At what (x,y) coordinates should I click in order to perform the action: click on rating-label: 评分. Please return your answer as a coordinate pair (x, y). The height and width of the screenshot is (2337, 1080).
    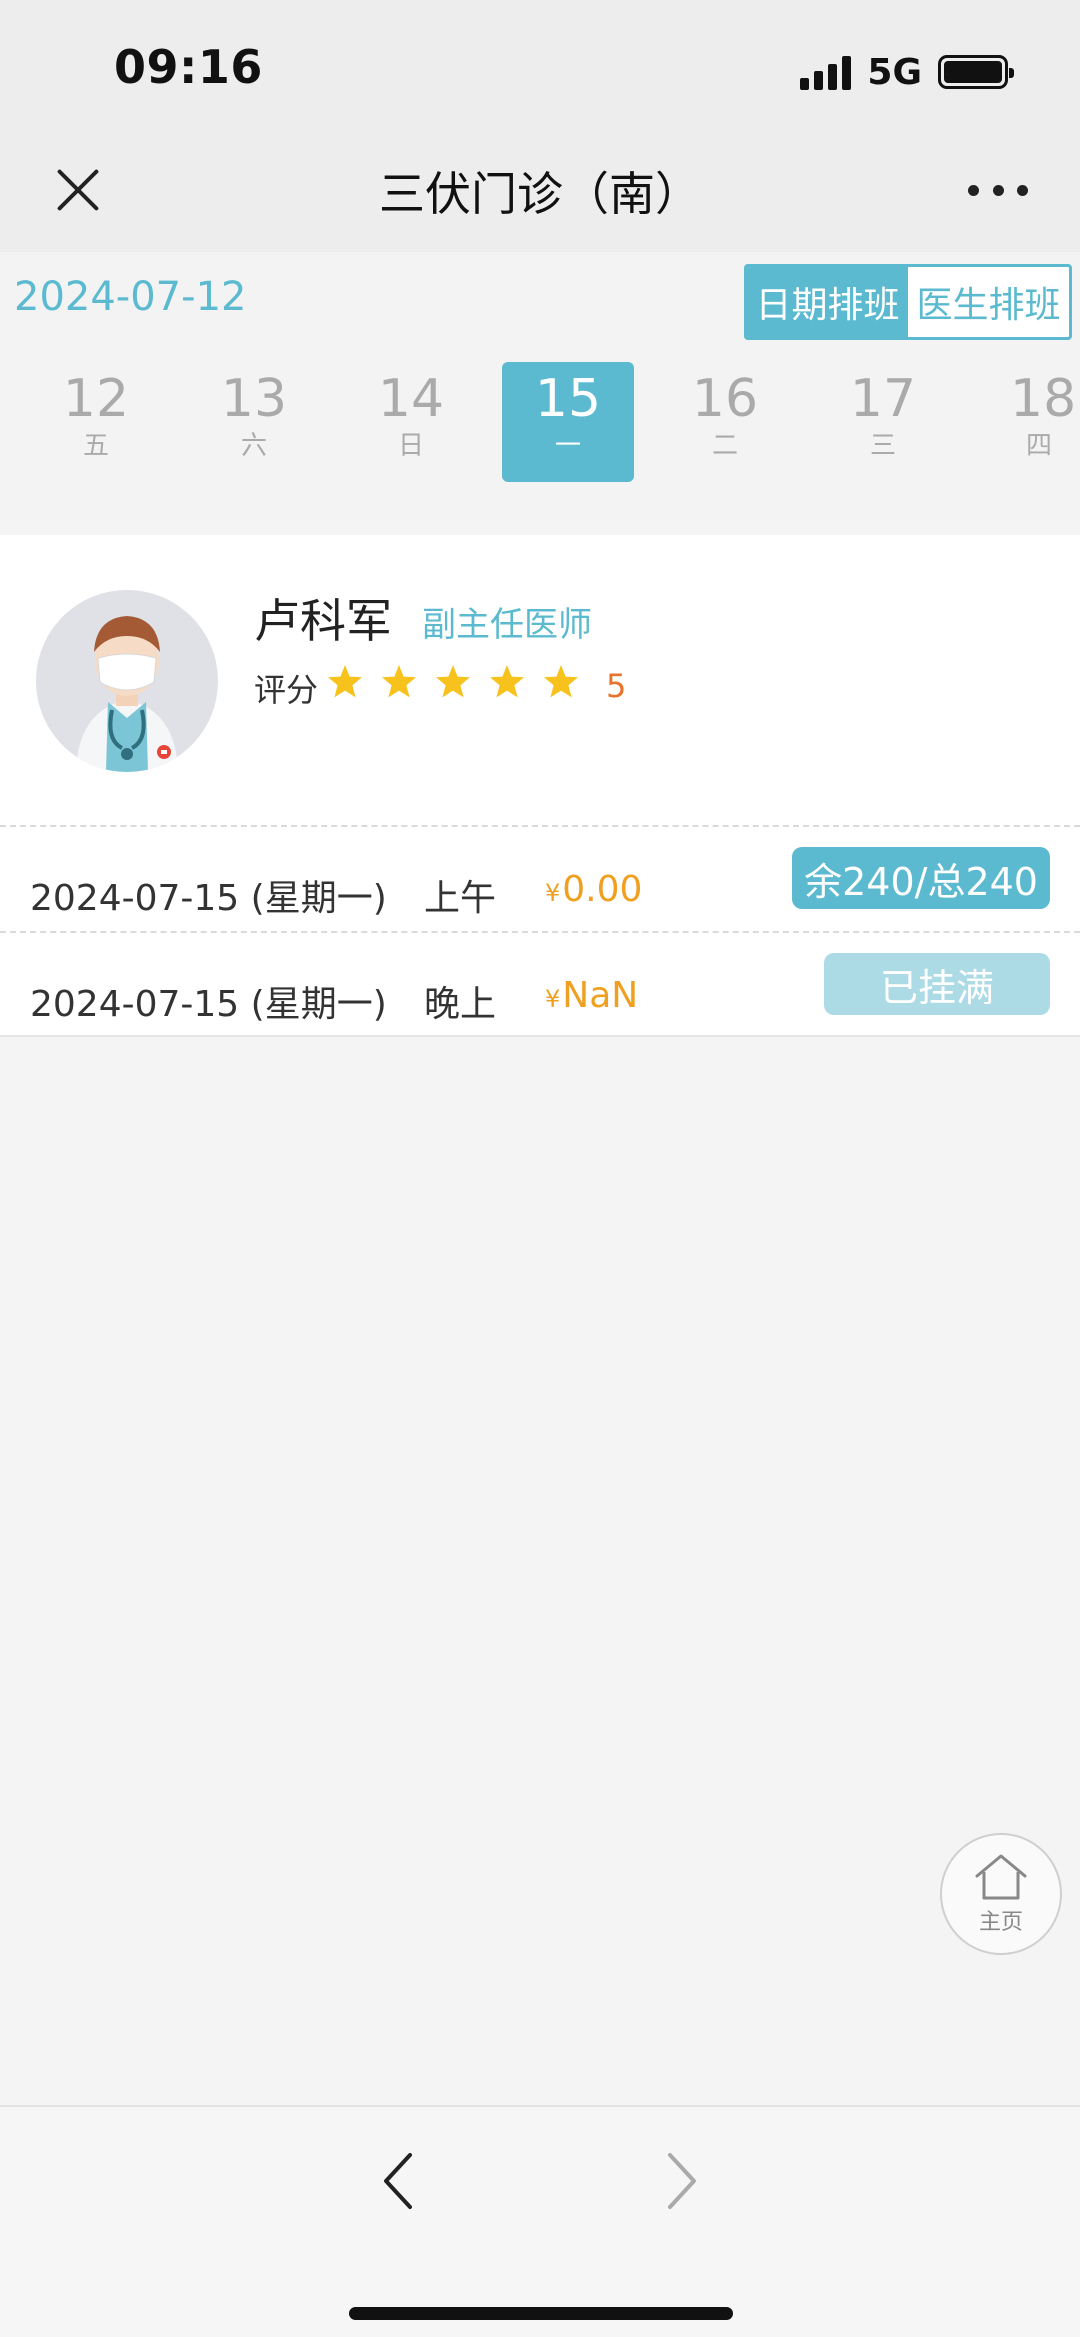
    Looking at the image, I should click on (286, 690).